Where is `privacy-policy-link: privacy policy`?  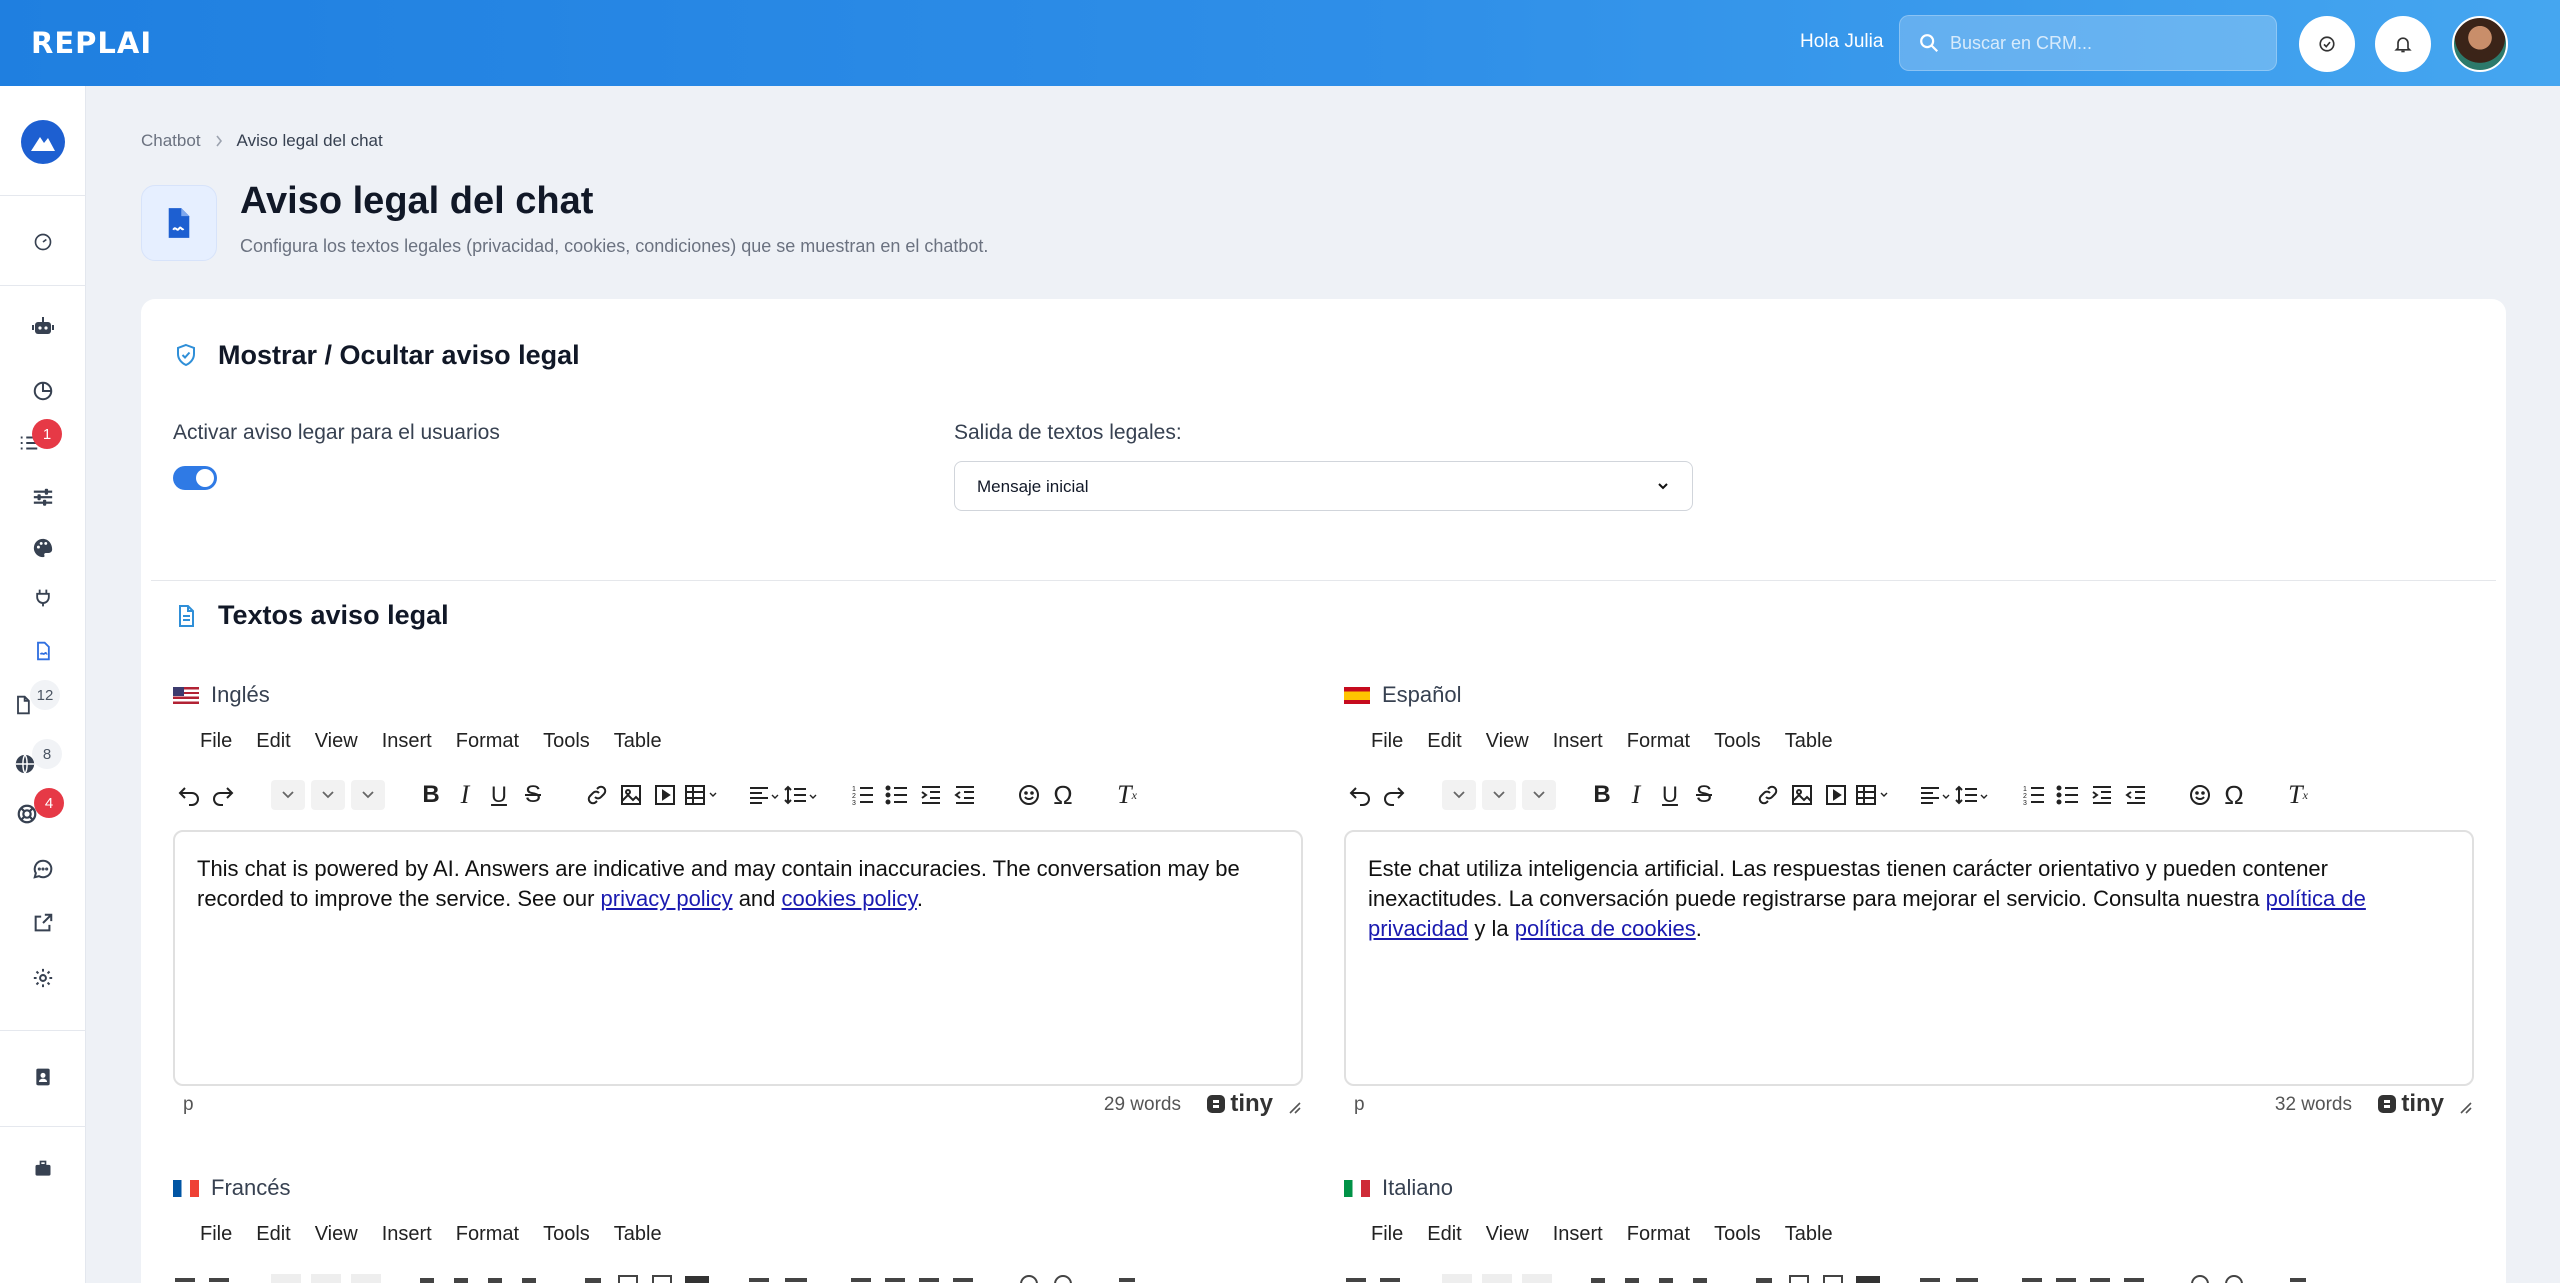
privacy-policy-link: privacy policy is located at coordinates (667, 898).